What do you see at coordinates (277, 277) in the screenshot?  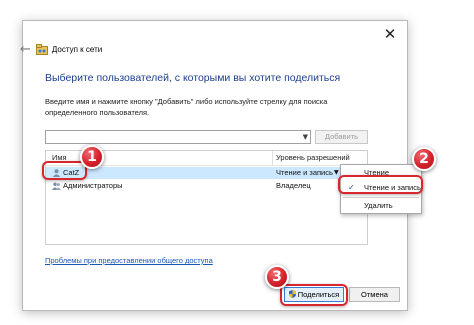 I see `step-badge-3: 3` at bounding box center [277, 277].